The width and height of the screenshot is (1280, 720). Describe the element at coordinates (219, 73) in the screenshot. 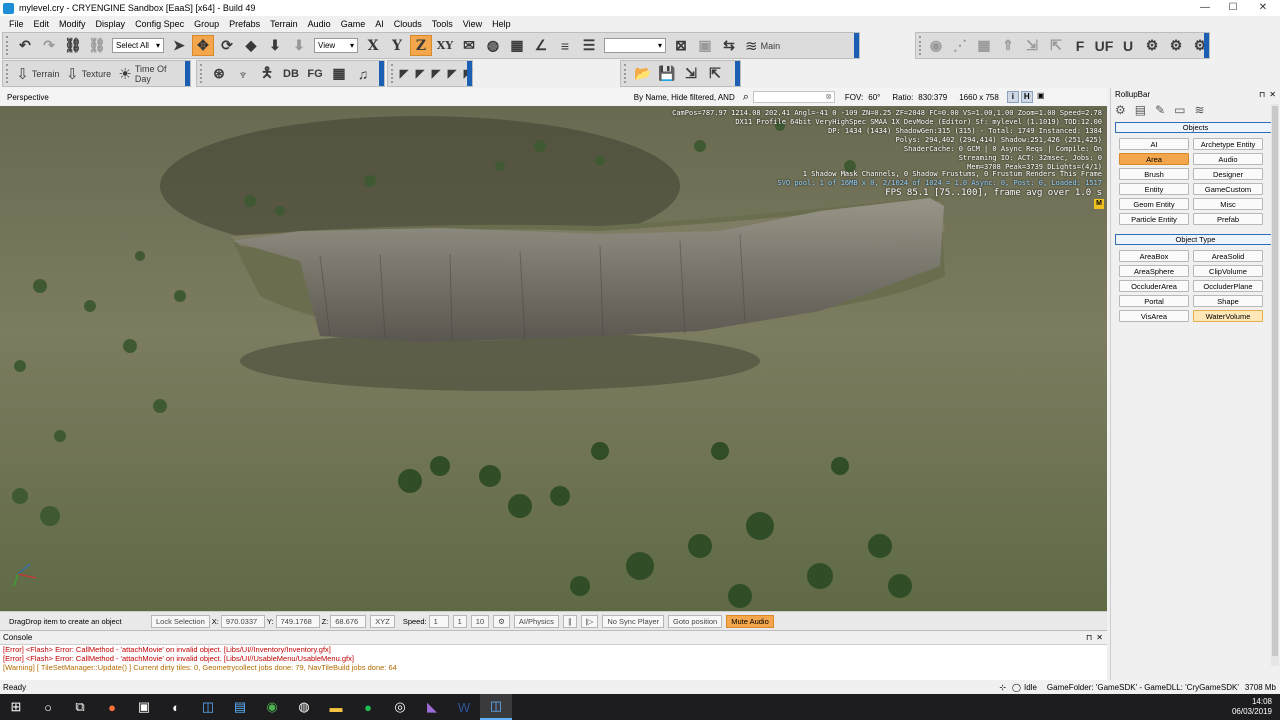

I see `lifebuoy-icon: ⊛` at that location.